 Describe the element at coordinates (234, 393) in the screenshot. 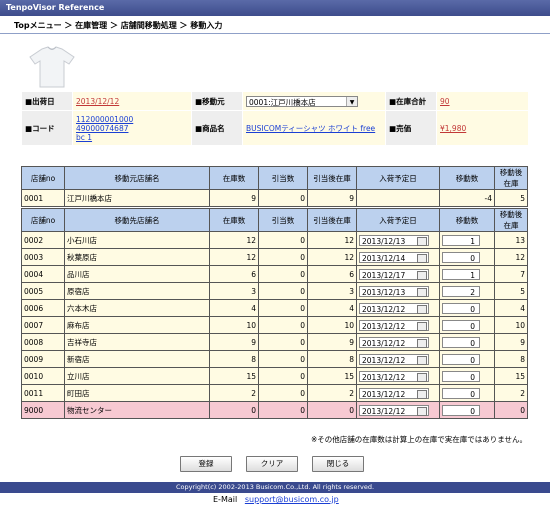

I see `cell: 2` at that location.